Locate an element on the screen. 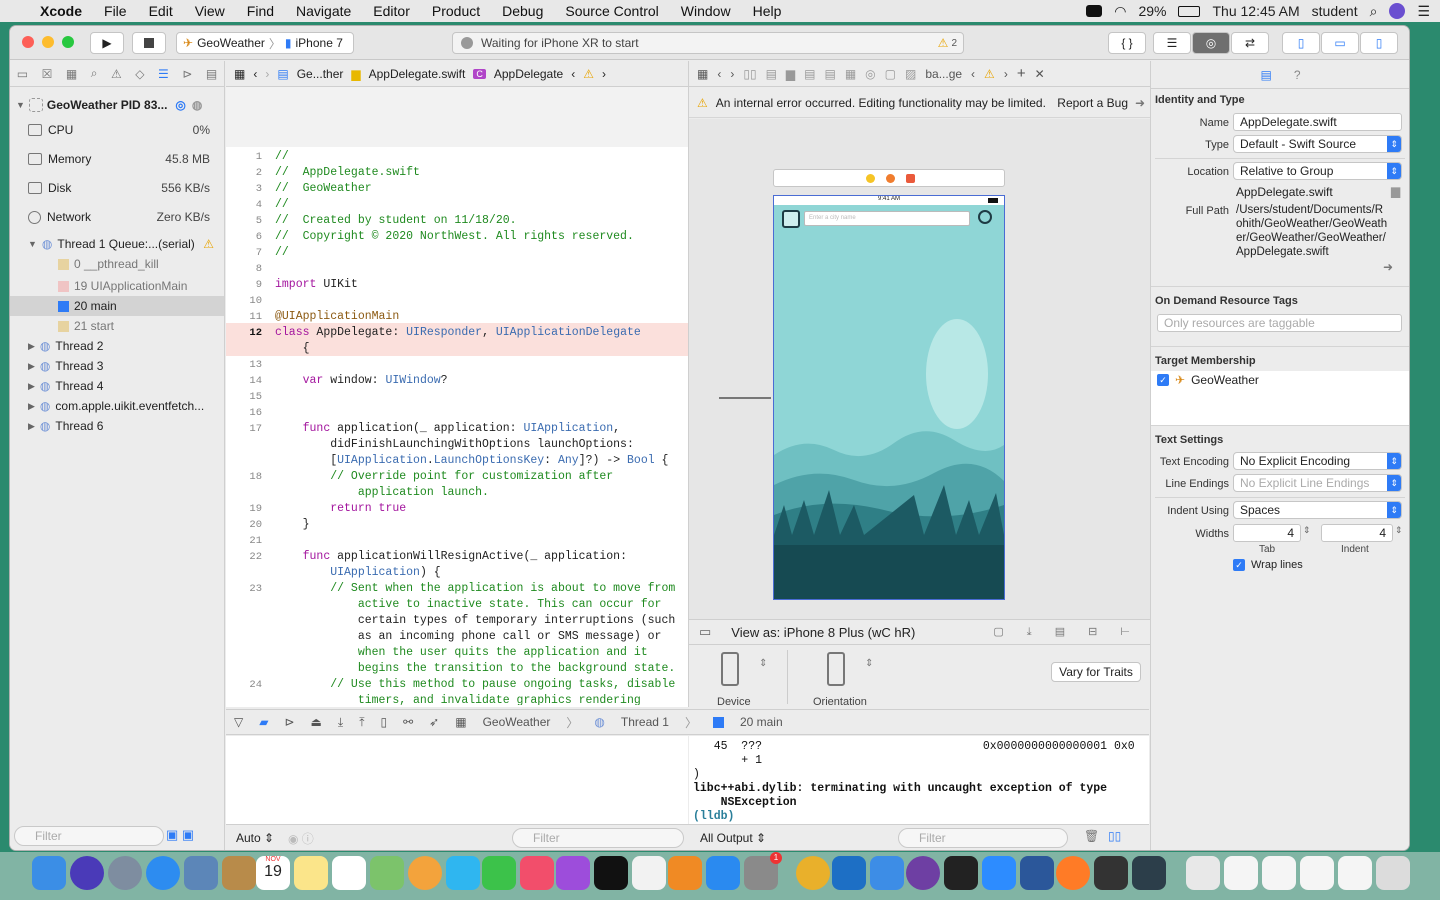 The image size is (1440, 900). navigator-filter-field: Filter is located at coordinates (89, 836).